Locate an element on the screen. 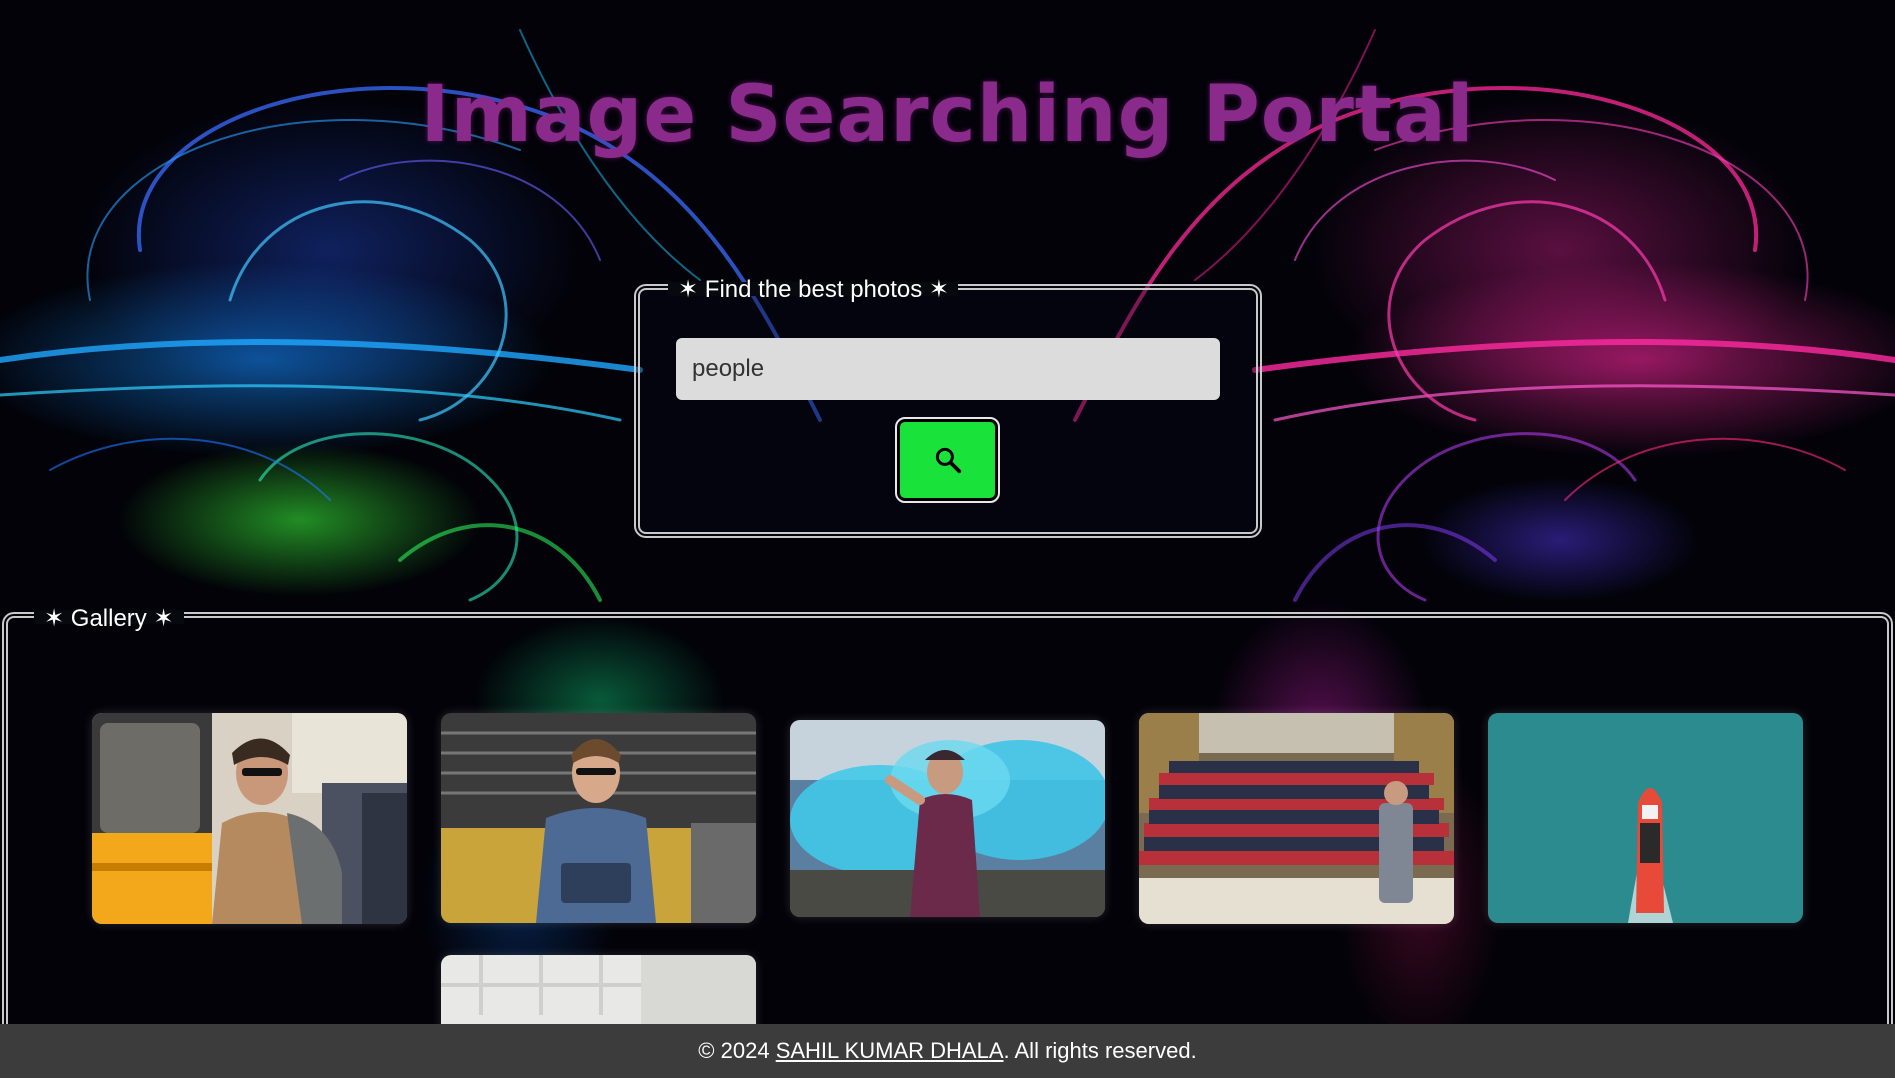 Image resolution: width=1895 pixels, height=1078 pixels. gallery-photo-commuter is located at coordinates (249, 818).